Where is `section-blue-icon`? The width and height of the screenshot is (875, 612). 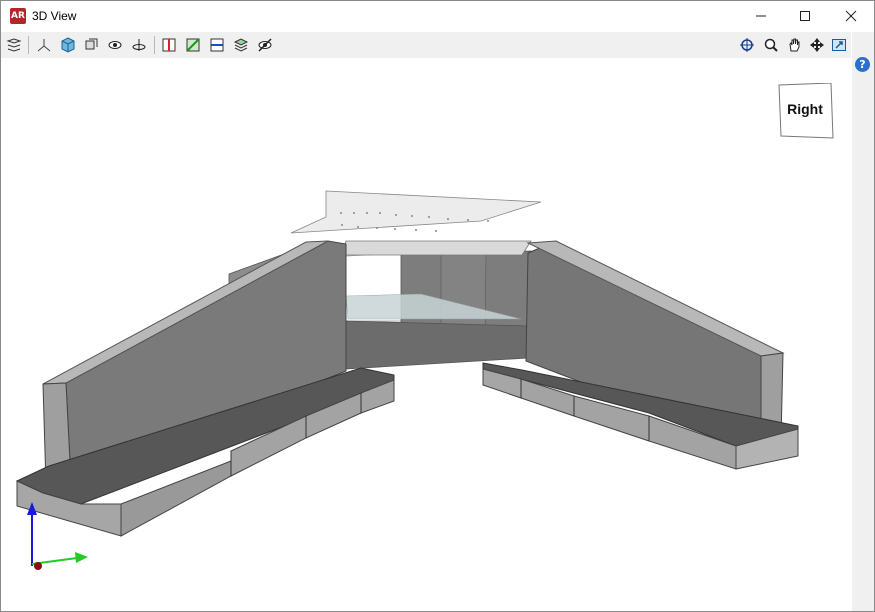 section-blue-icon is located at coordinates (217, 45).